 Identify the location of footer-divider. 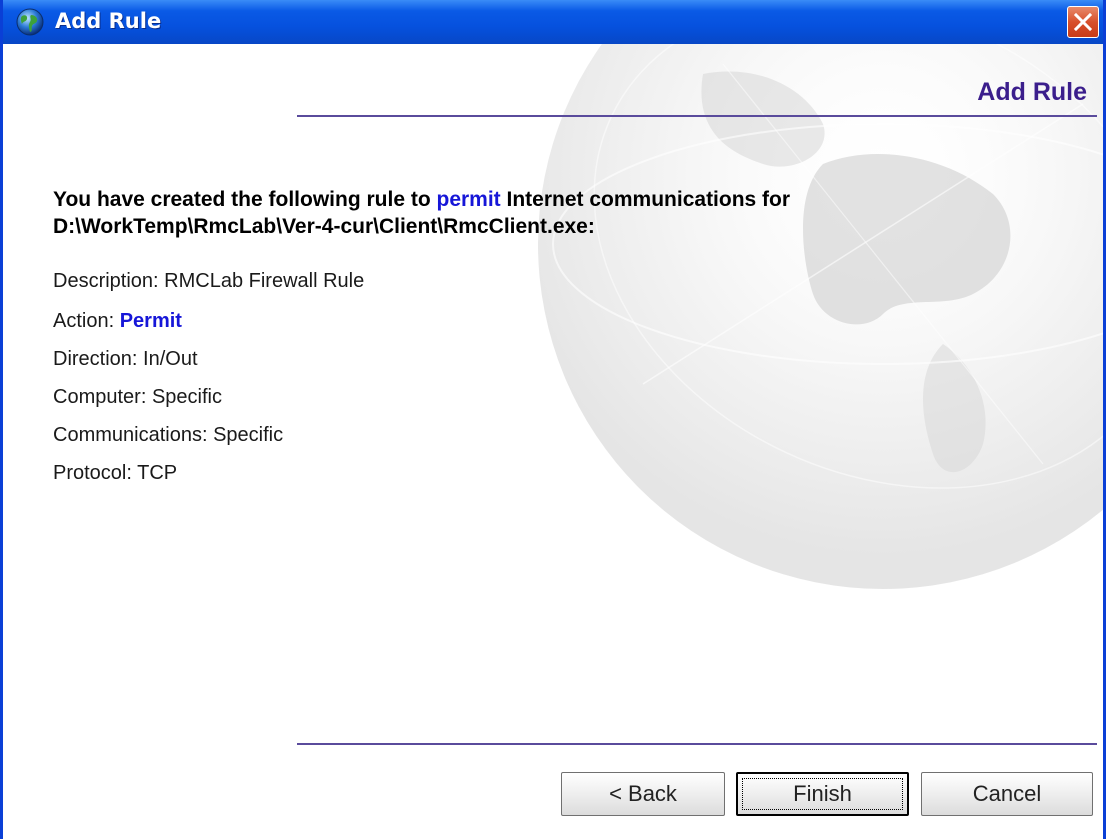
(697, 744).